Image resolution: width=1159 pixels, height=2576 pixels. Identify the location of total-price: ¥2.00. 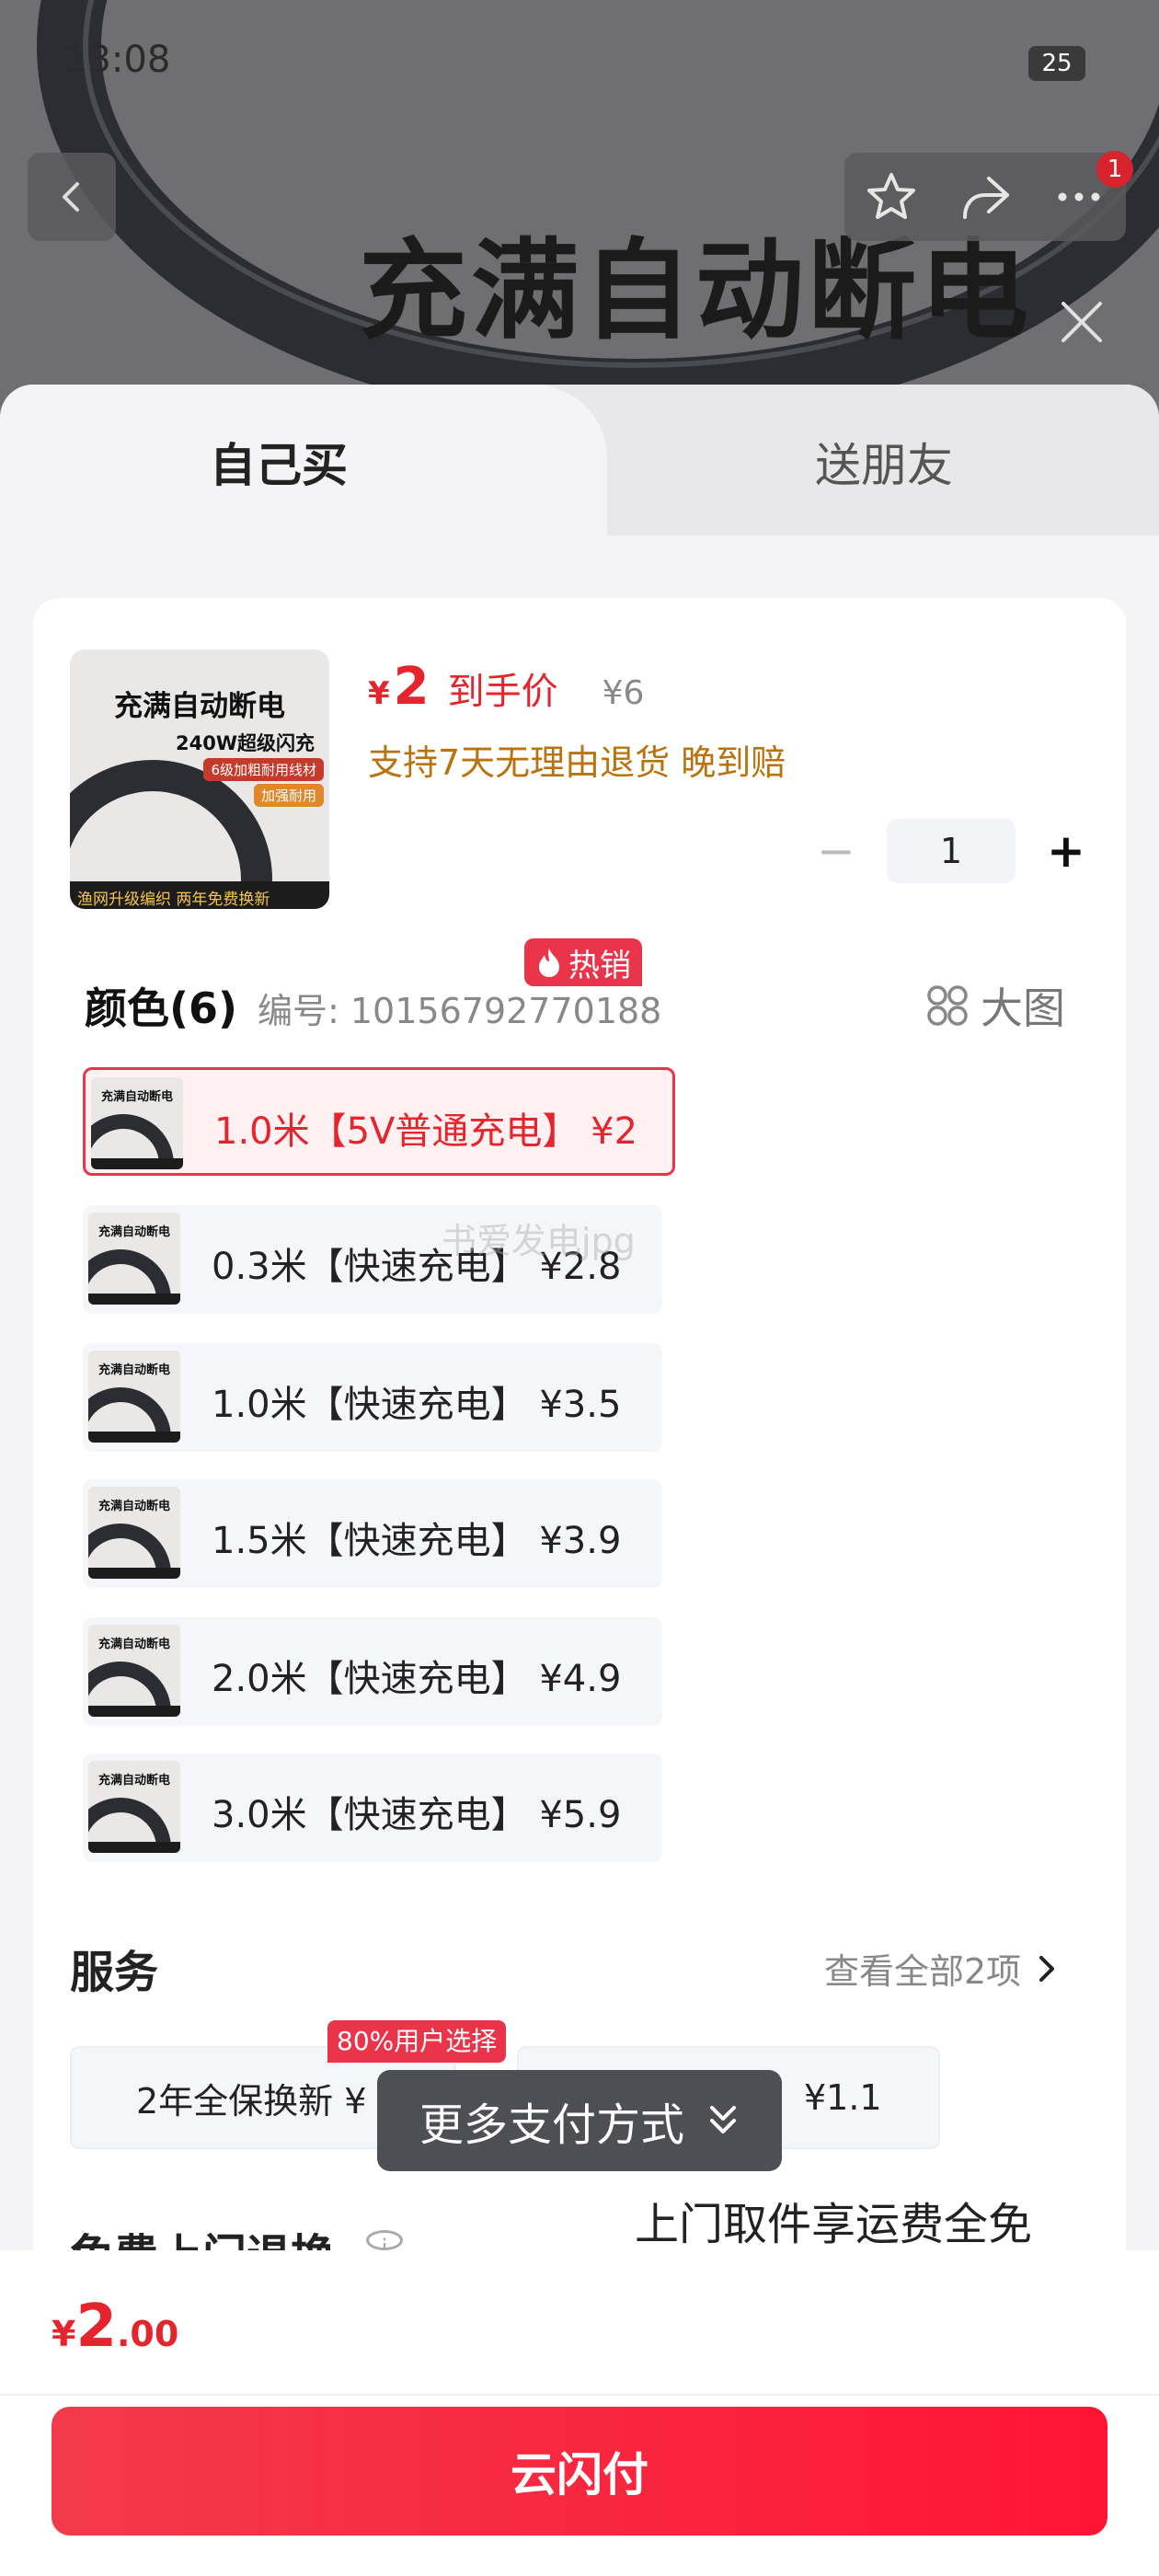
(115, 2327).